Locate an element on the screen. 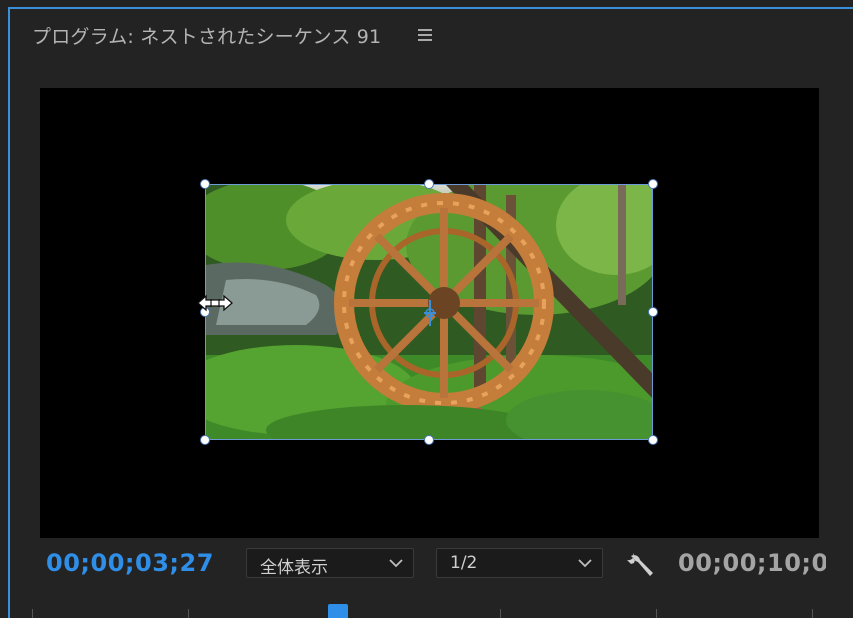 The image size is (853, 618). playhead-icon is located at coordinates (338, 611).